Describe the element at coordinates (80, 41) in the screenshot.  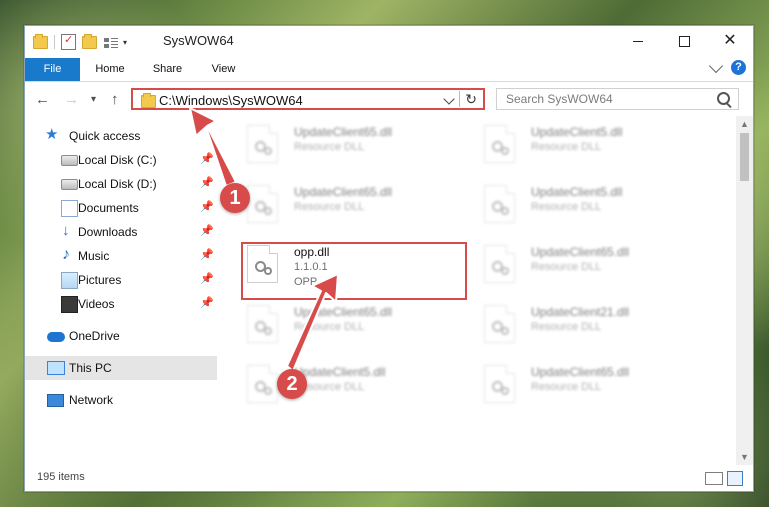
I see `quick-access-toolbar: ▾` at that location.